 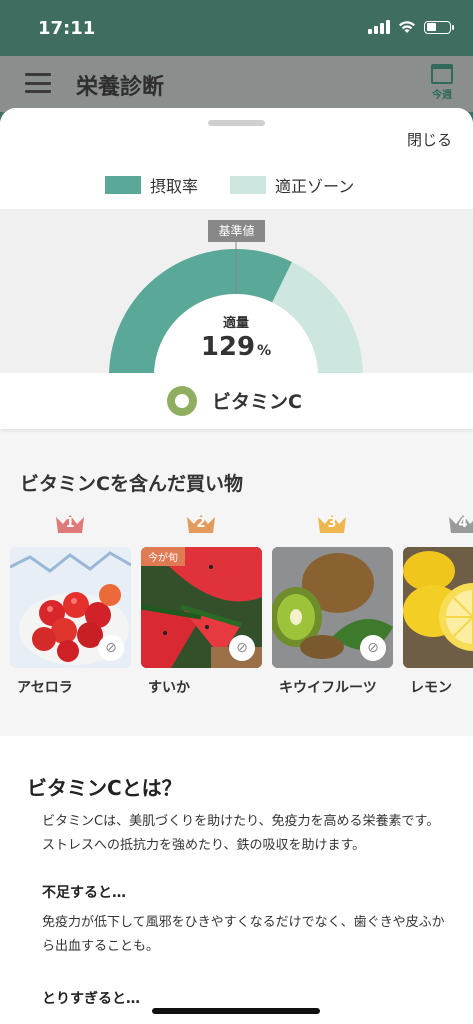 What do you see at coordinates (236, 1011) in the screenshot?
I see `home-indicator` at bounding box center [236, 1011].